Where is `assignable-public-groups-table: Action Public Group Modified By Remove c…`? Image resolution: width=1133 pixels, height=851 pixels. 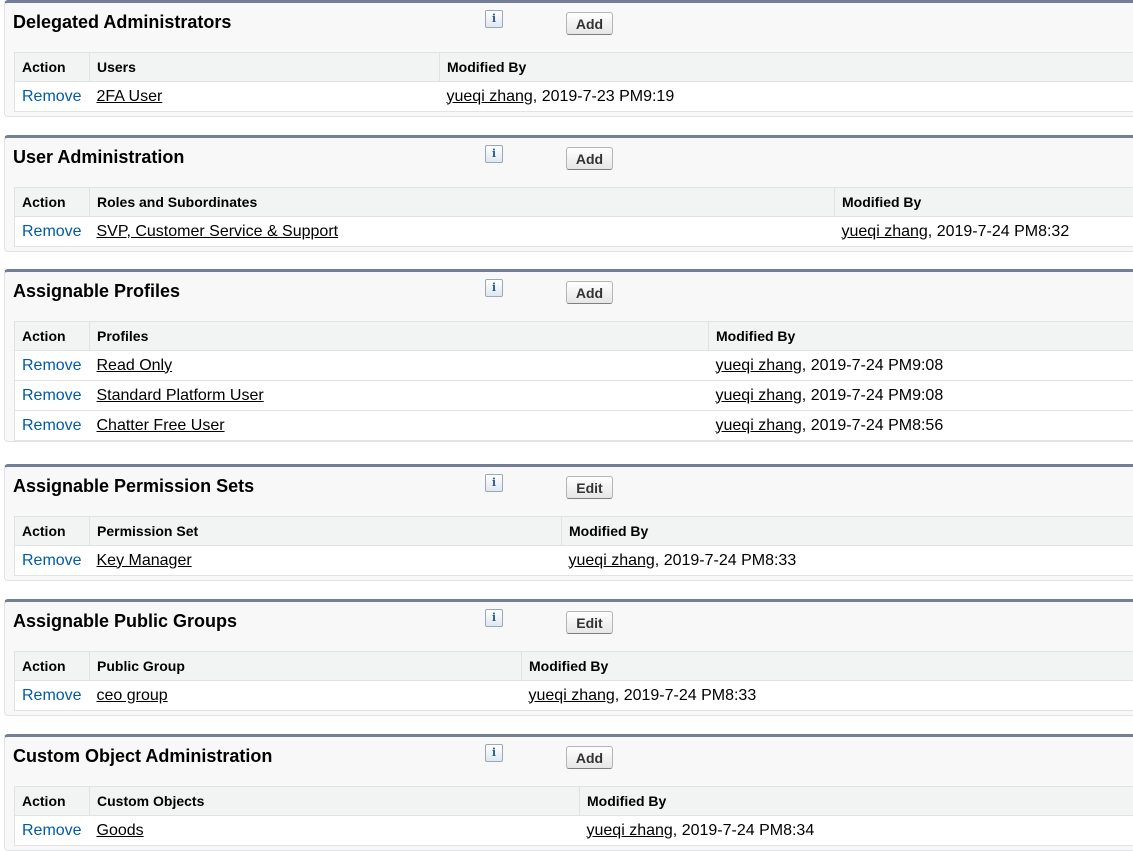
assignable-public-groups-table: Action Public Group Modified By Remove c… is located at coordinates (573, 681).